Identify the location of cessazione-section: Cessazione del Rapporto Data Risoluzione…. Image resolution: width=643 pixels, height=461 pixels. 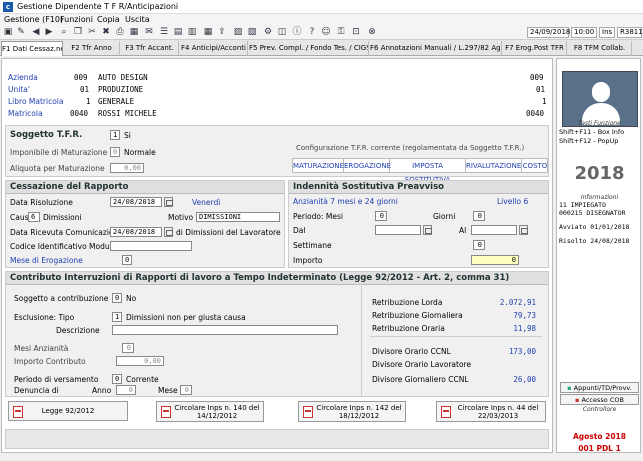
(145, 224).